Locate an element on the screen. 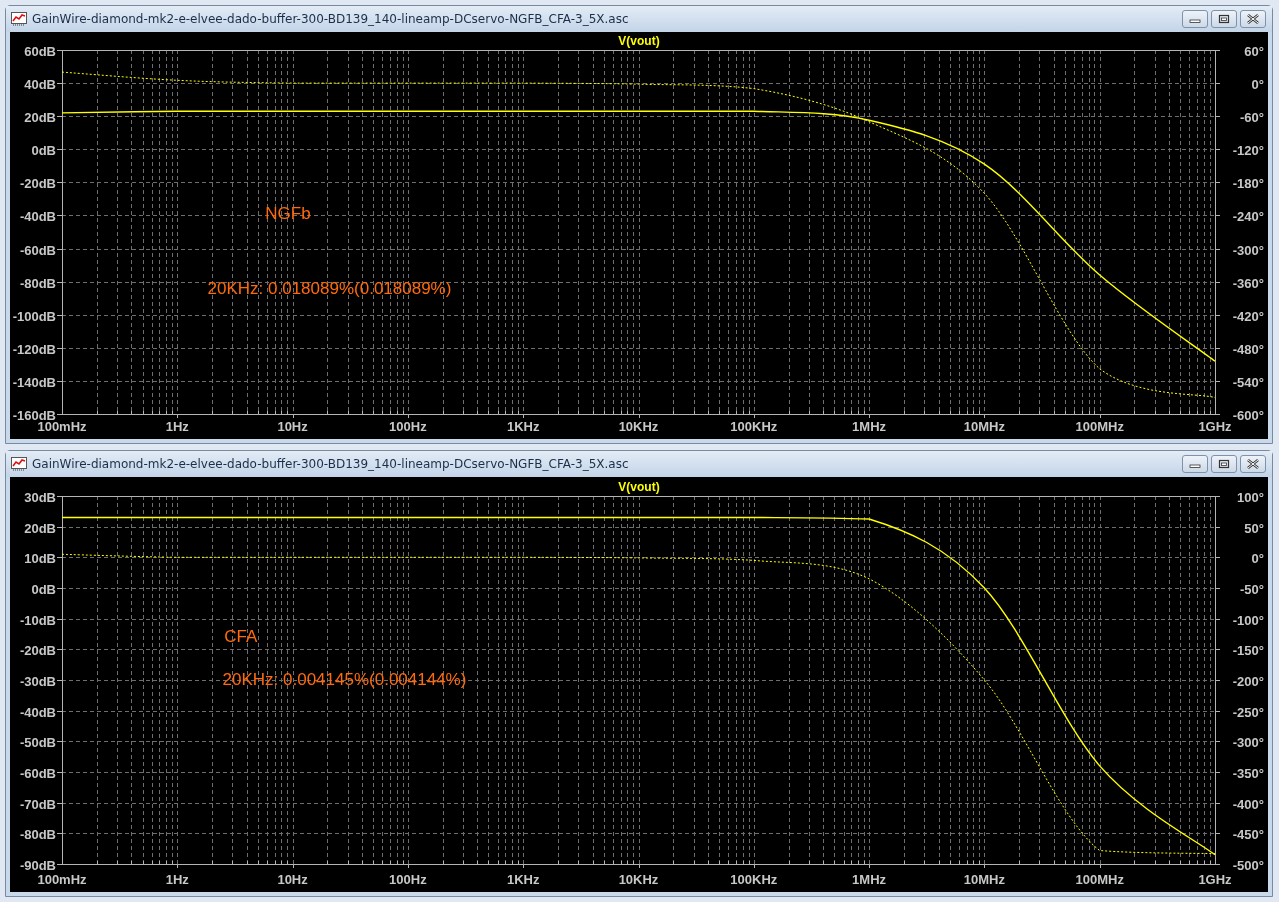 The height and width of the screenshot is (902, 1279). axis-label: 100mHz is located at coordinates (62, 879).